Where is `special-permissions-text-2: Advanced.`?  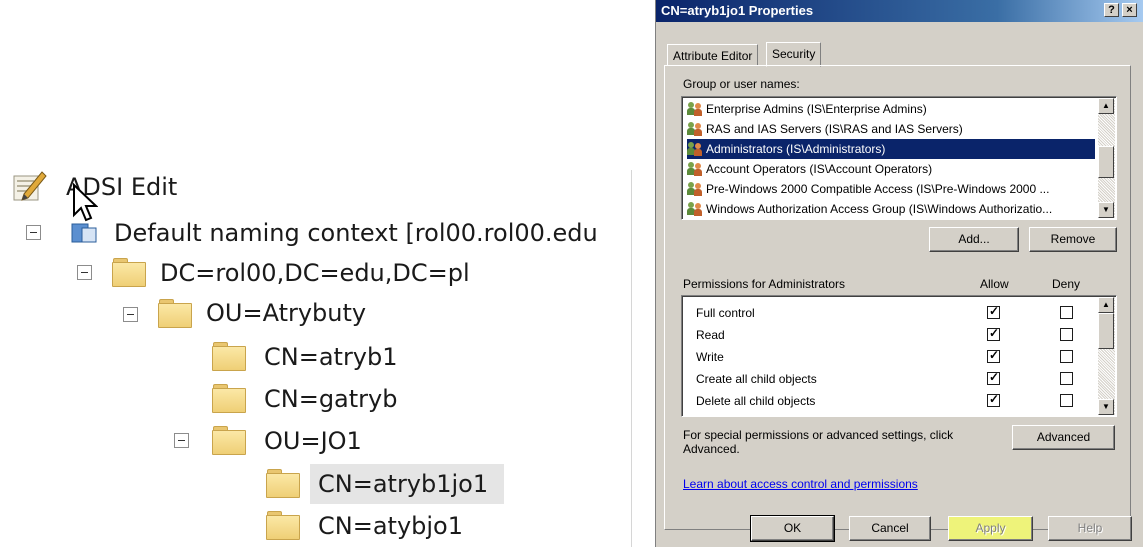 special-permissions-text-2: Advanced. is located at coordinates (711, 449).